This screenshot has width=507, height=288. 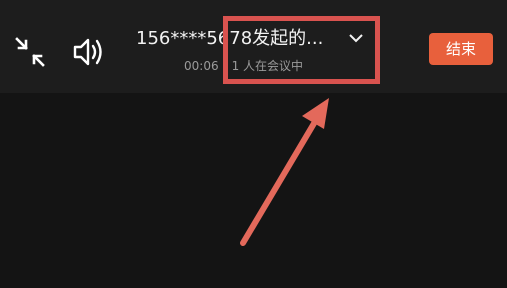 I want to click on meeting-meta: 00:06 1 人在会议中, so click(x=243, y=66).